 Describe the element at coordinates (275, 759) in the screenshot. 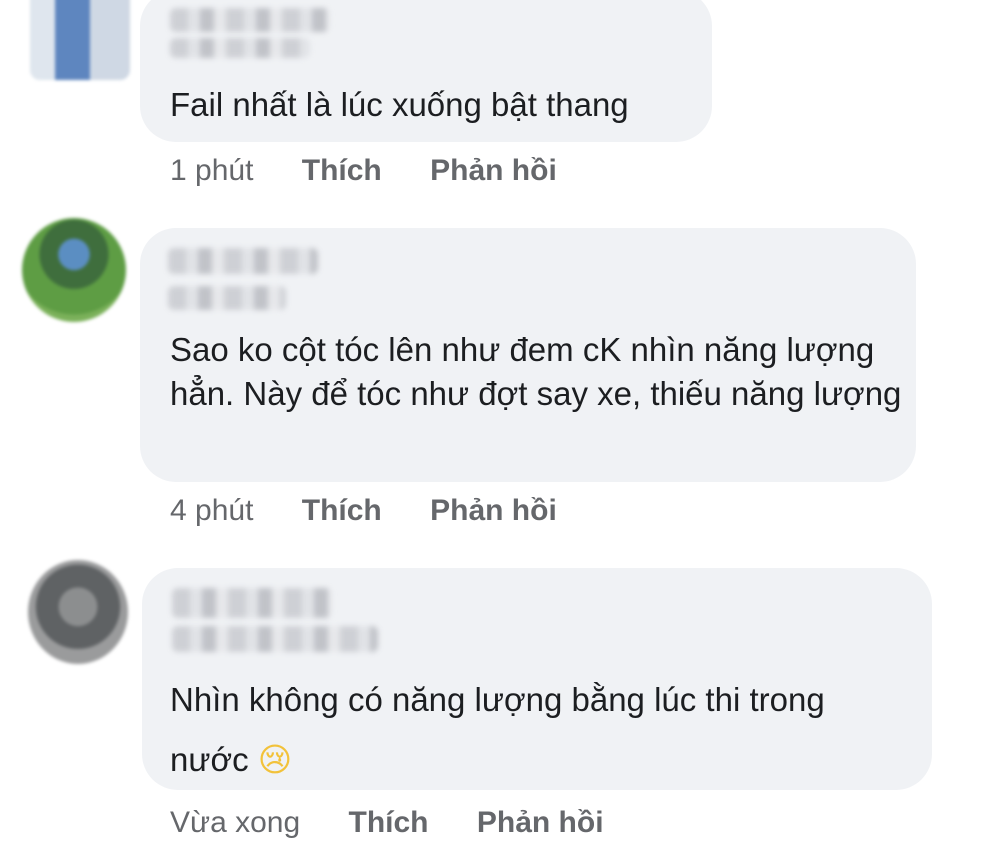

I see `crying-face-icon: 😢` at that location.